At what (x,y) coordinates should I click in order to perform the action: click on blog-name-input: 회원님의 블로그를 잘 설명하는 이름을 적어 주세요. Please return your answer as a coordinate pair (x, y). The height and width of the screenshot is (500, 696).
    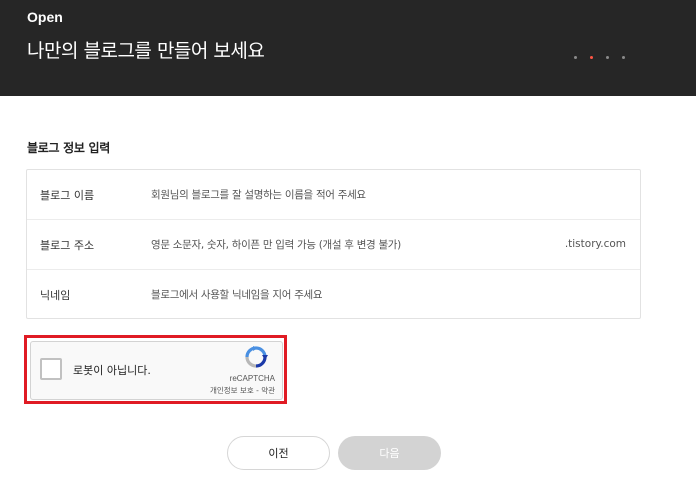
    Looking at the image, I should click on (258, 194).